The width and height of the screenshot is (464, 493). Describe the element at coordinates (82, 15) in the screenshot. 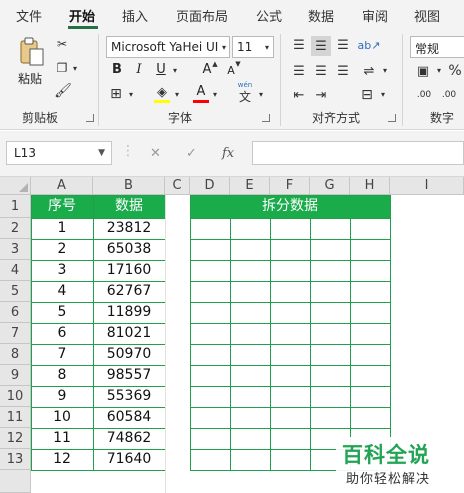

I see `tab-home: 开始` at that location.